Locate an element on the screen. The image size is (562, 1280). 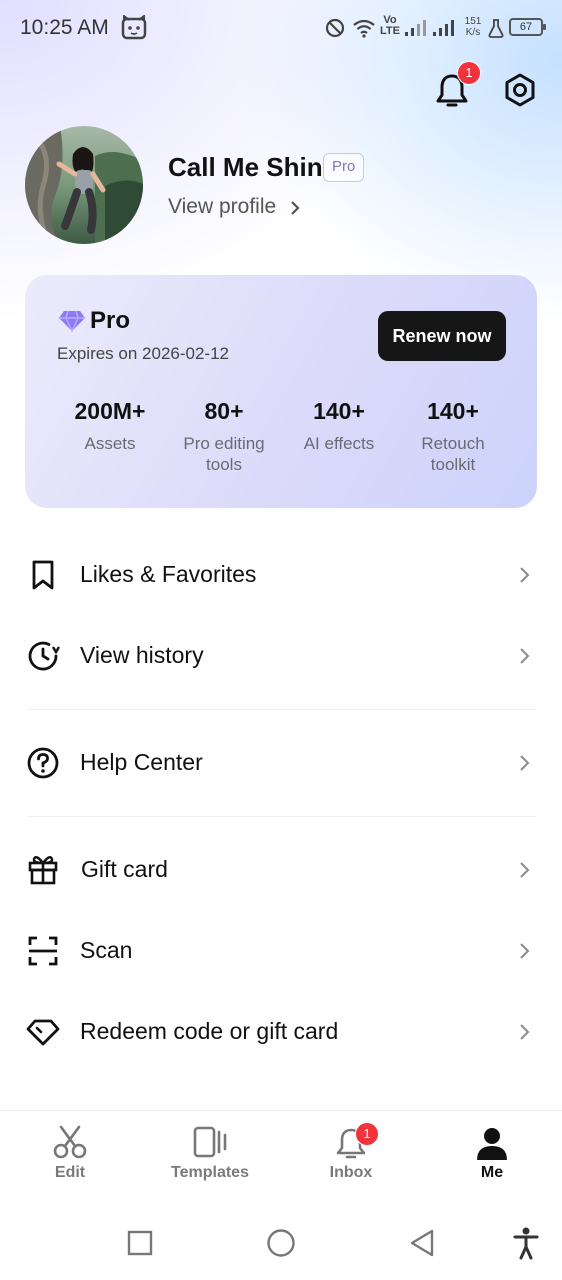
wifi-icon is located at coordinates (364, 30).